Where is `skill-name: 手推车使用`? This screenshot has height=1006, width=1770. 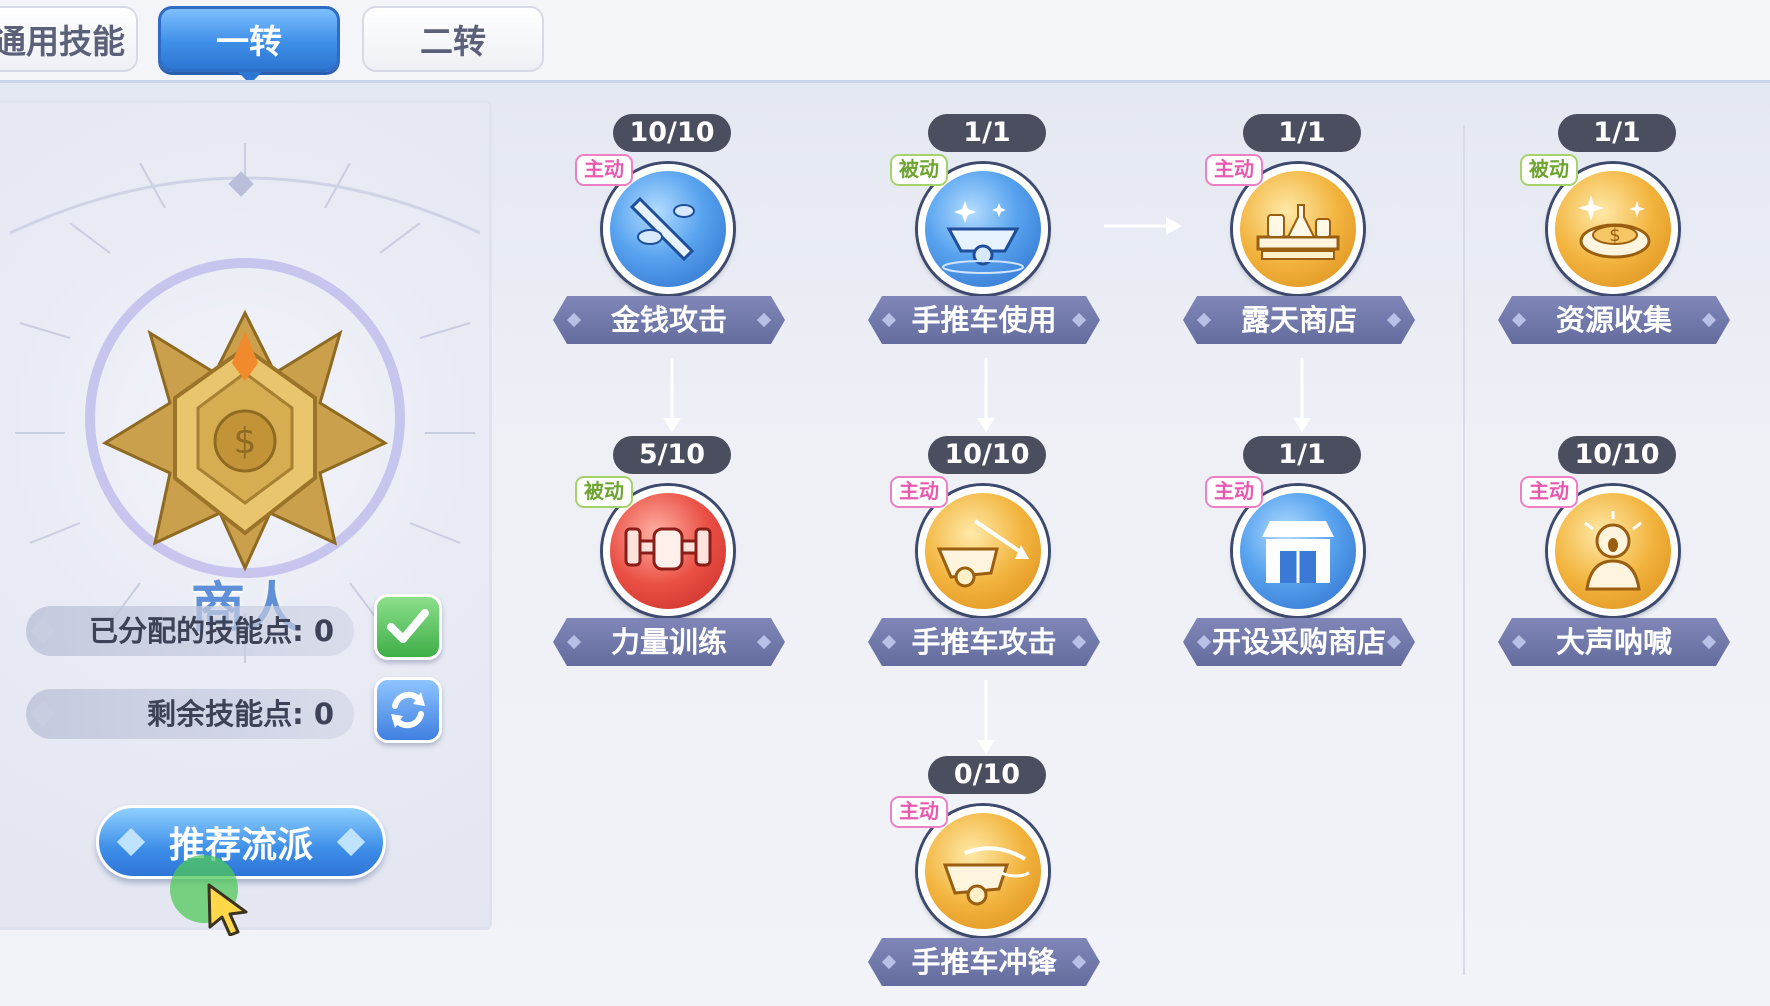 skill-name: 手推车使用 is located at coordinates (984, 320).